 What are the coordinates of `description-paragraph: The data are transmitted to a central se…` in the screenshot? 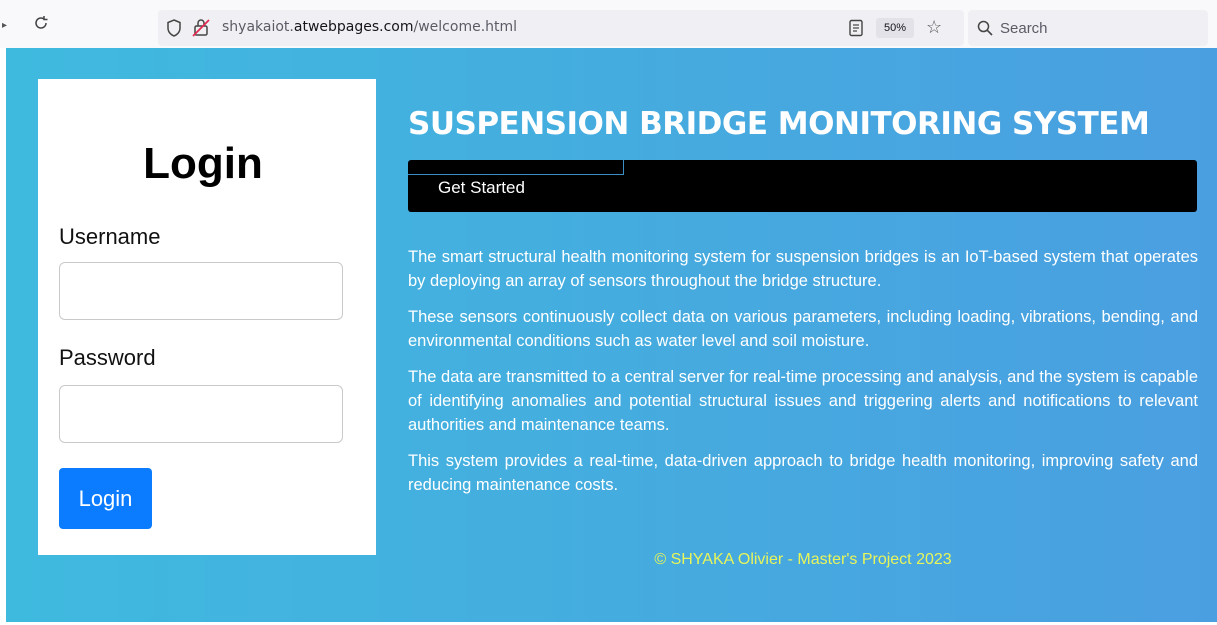 It's located at (803, 401).